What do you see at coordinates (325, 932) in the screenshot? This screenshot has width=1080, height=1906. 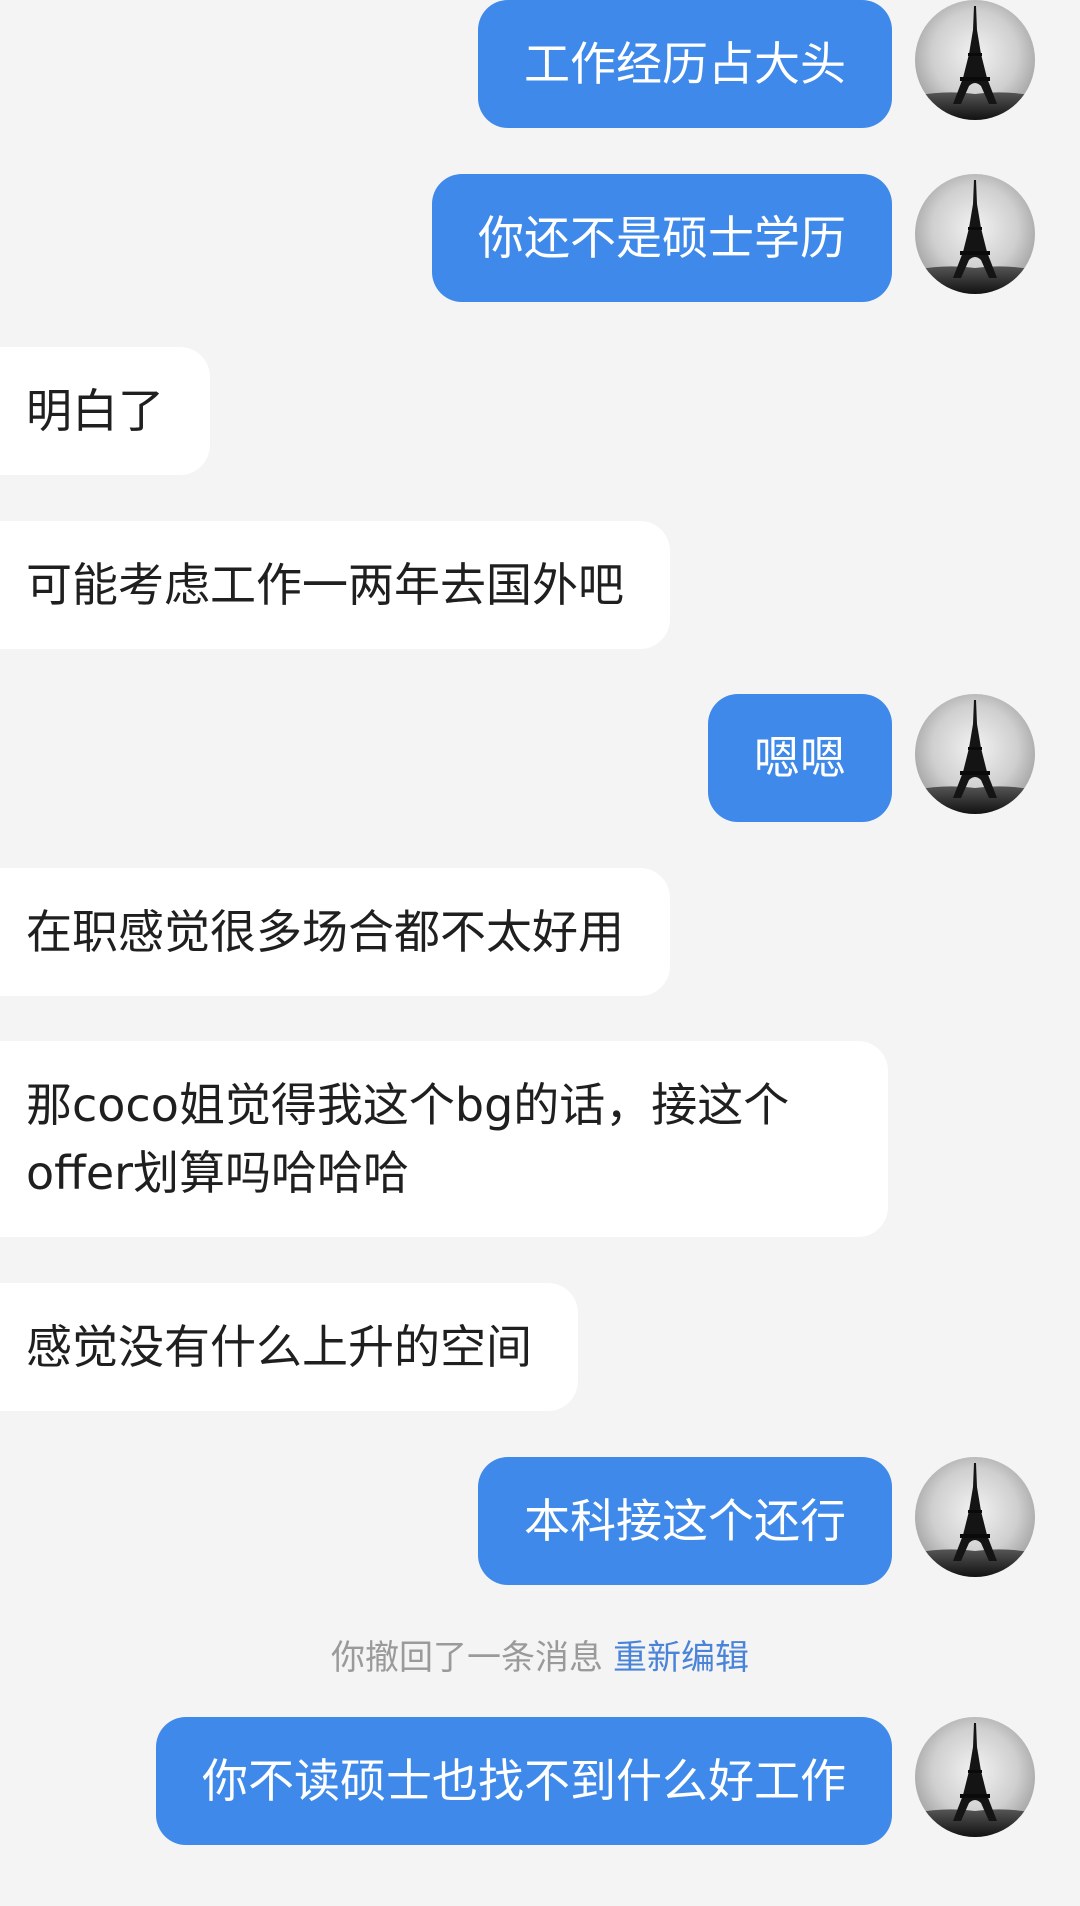 I see `message-text: 在职感觉很多场合都不太好用` at bounding box center [325, 932].